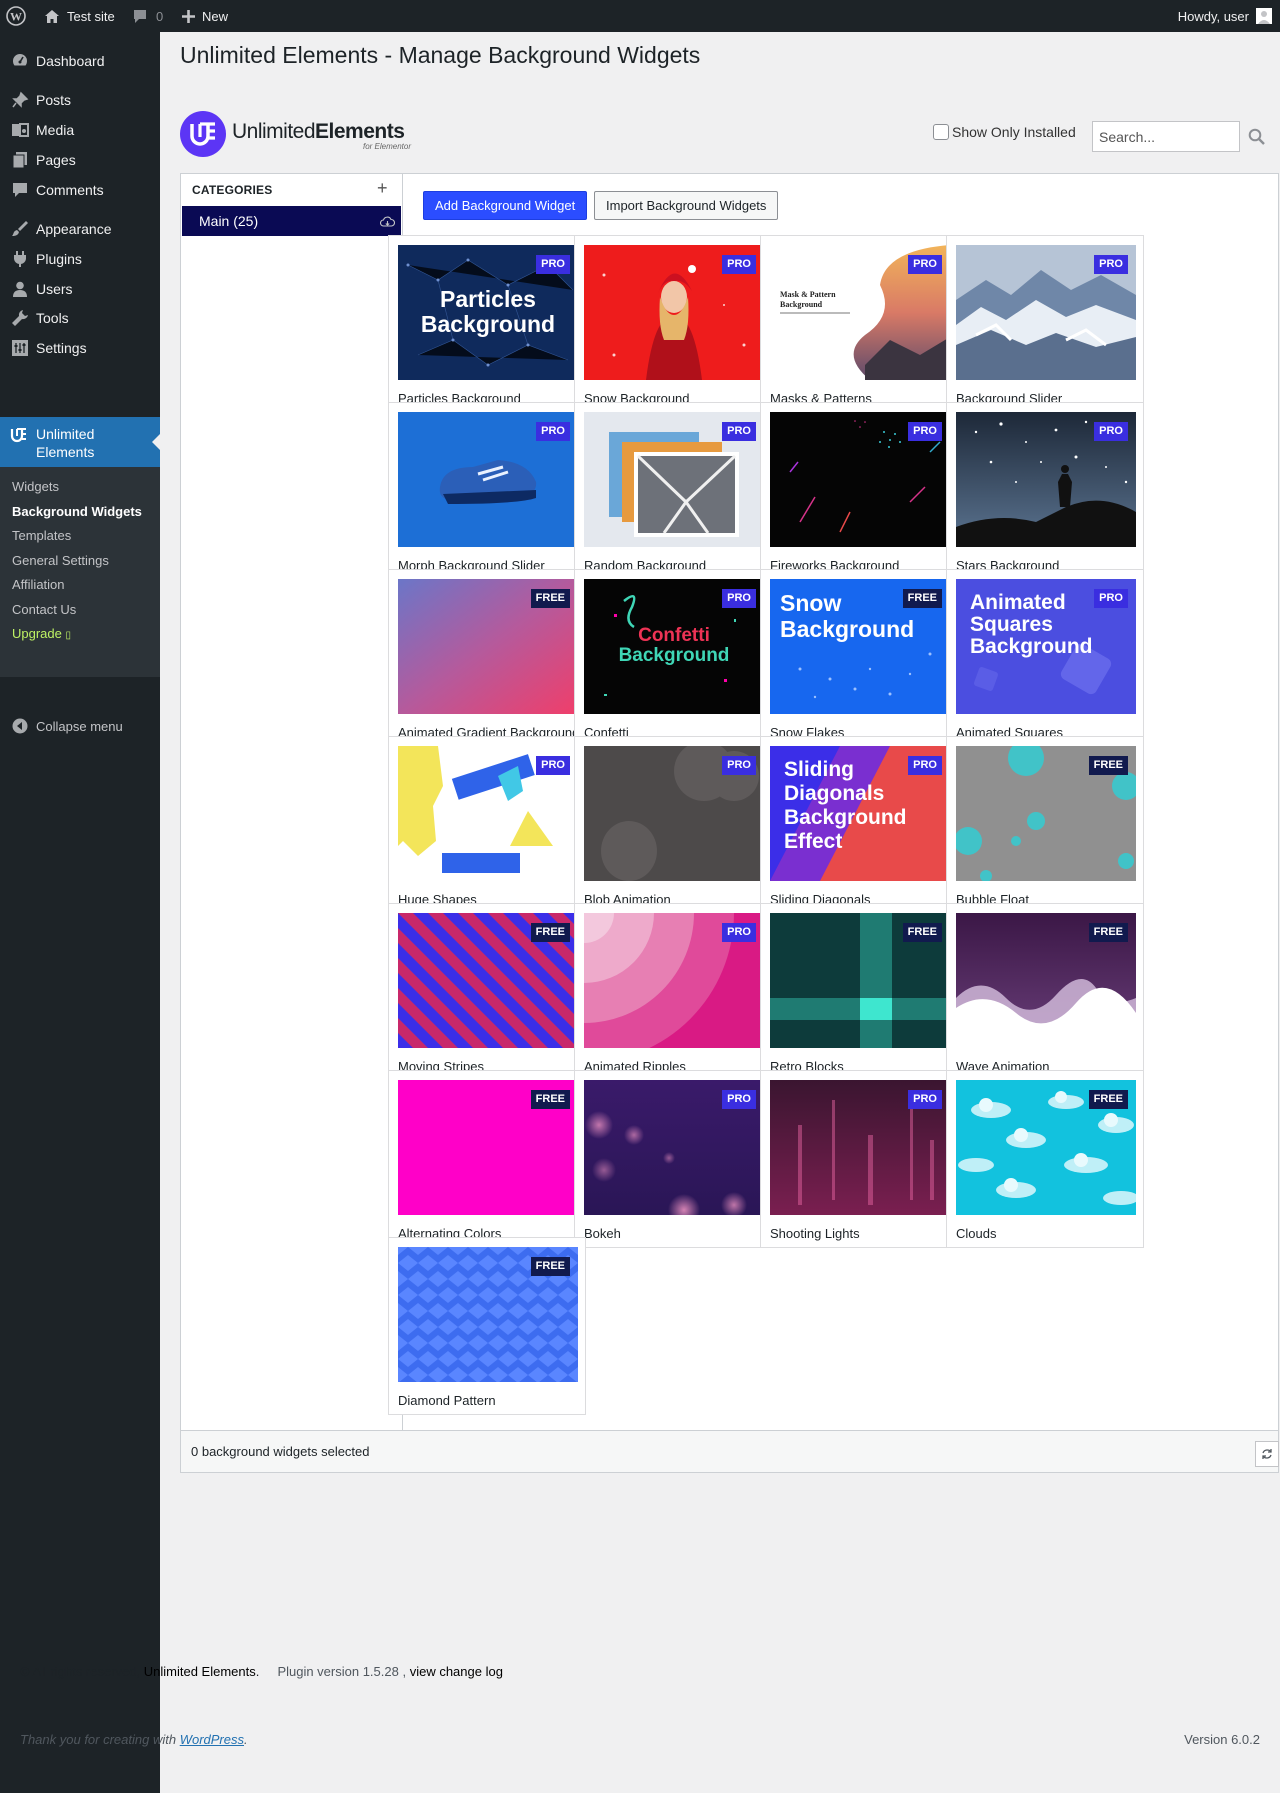 Image resolution: width=1280 pixels, height=1793 pixels. Describe the element at coordinates (20, 160) in the screenshot. I see `pages-icon` at that location.